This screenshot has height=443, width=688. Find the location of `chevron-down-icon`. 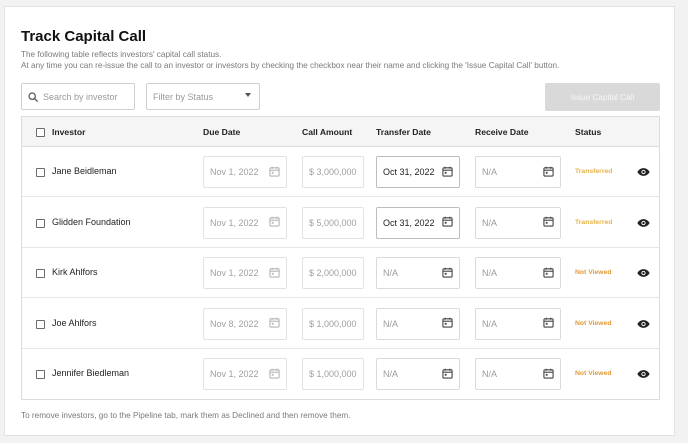

chevron-down-icon is located at coordinates (248, 94).